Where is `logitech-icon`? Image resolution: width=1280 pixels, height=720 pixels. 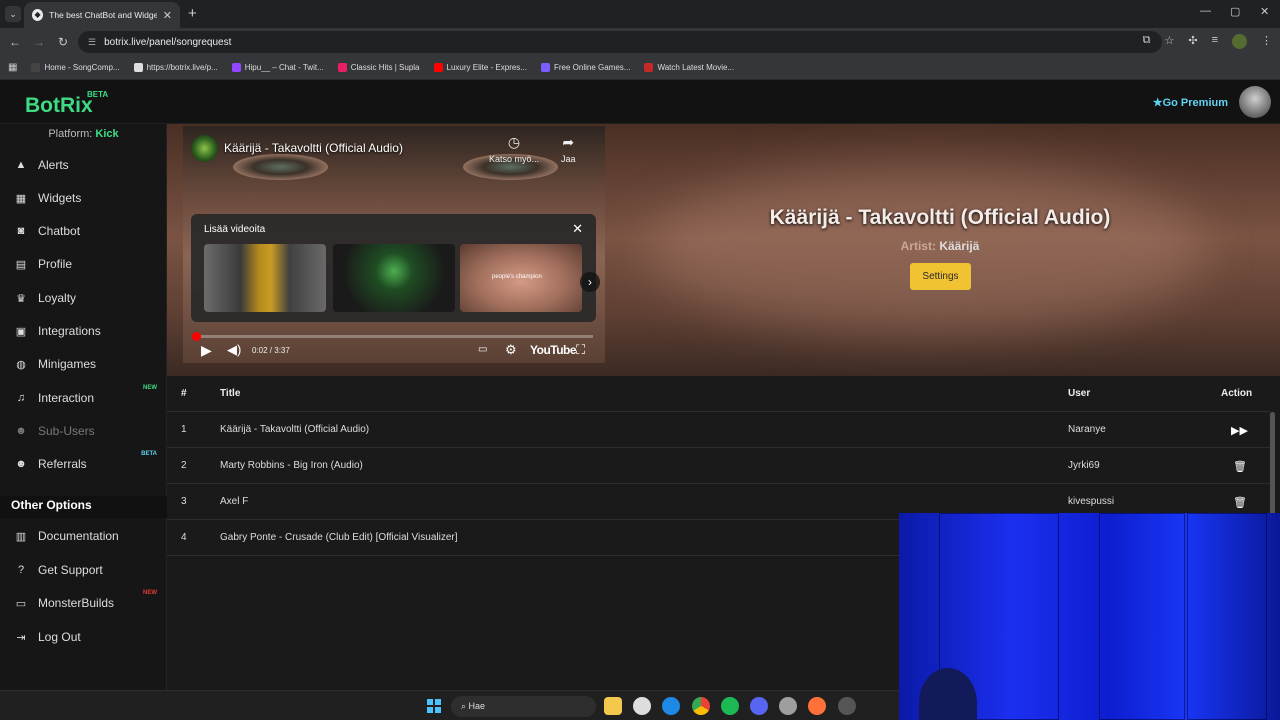 logitech-icon is located at coordinates (671, 706).